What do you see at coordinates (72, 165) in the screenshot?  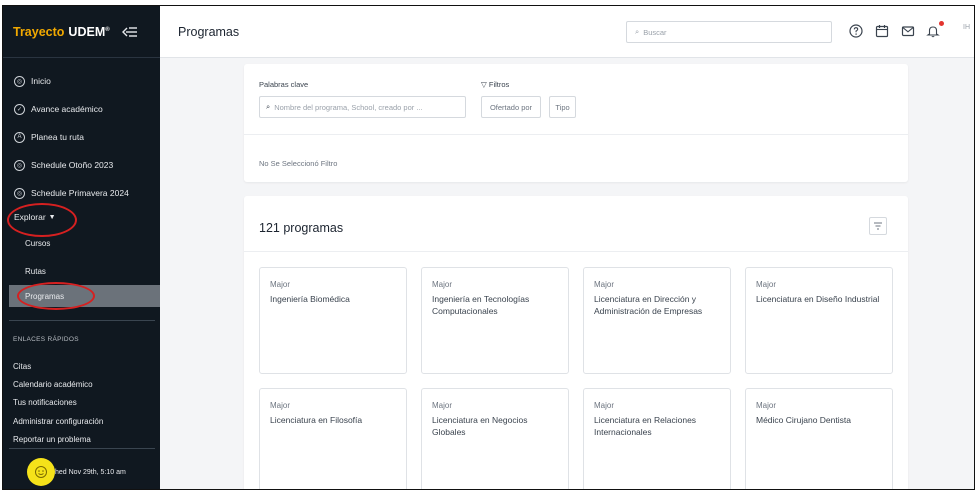 I see `sidebar-item-label: Schedule Otoño 2023` at bounding box center [72, 165].